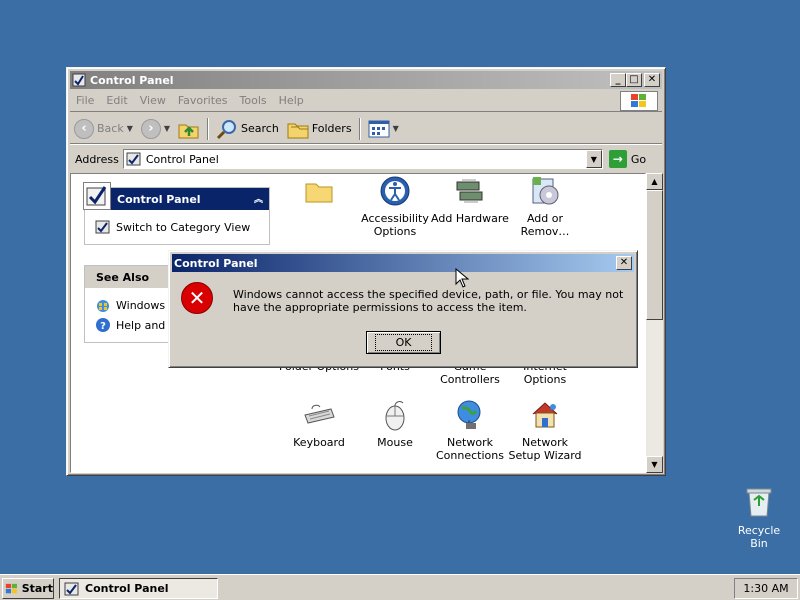  Describe the element at coordinates (127, 588) in the screenshot. I see `taskbar-task-label: Control Panel` at that location.